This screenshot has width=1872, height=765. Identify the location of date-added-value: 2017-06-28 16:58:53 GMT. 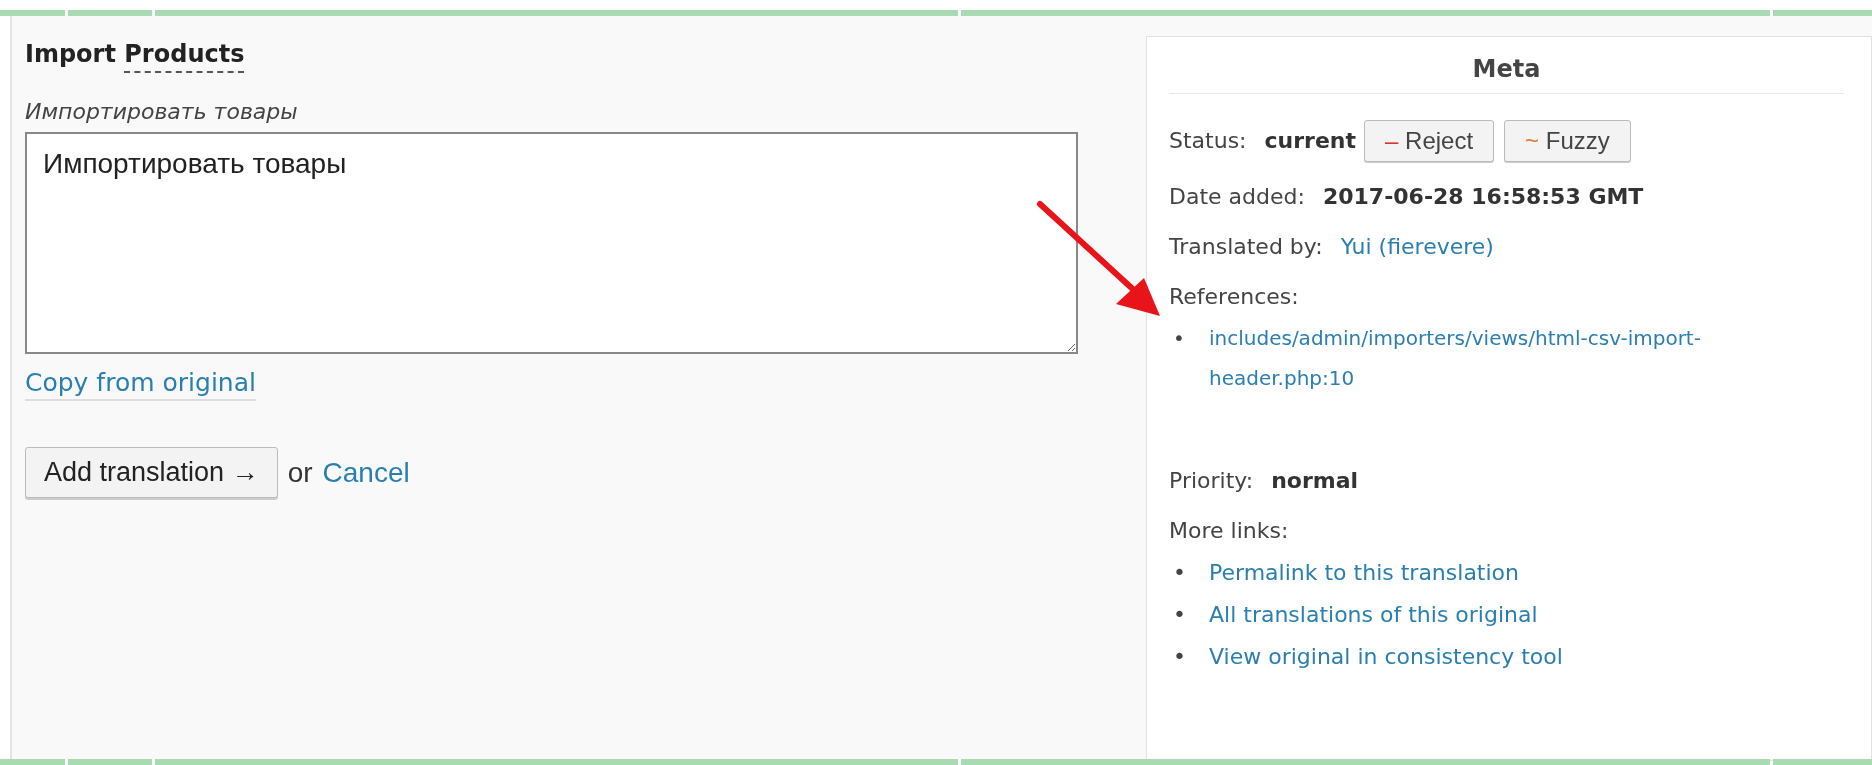
(1483, 197).